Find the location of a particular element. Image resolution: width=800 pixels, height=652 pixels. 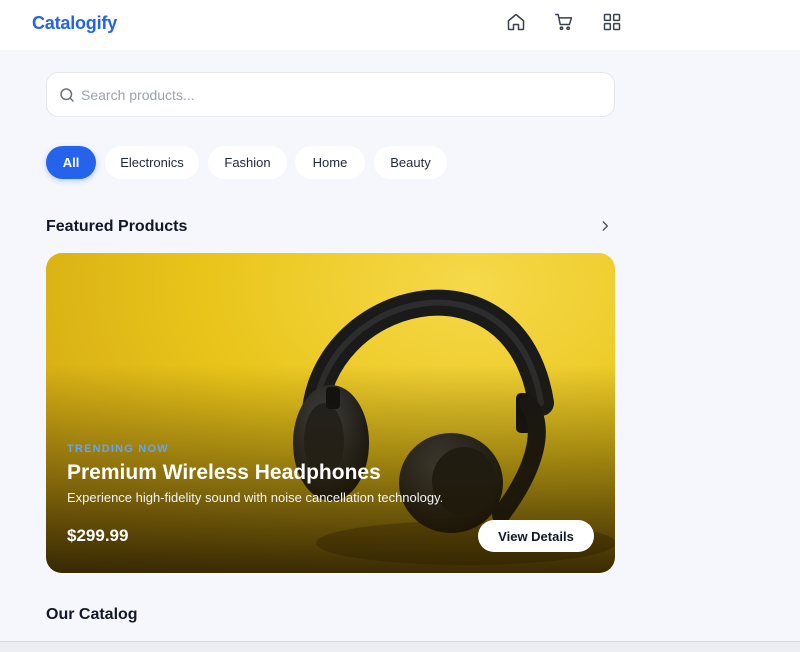

search-bar is located at coordinates (330, 94).